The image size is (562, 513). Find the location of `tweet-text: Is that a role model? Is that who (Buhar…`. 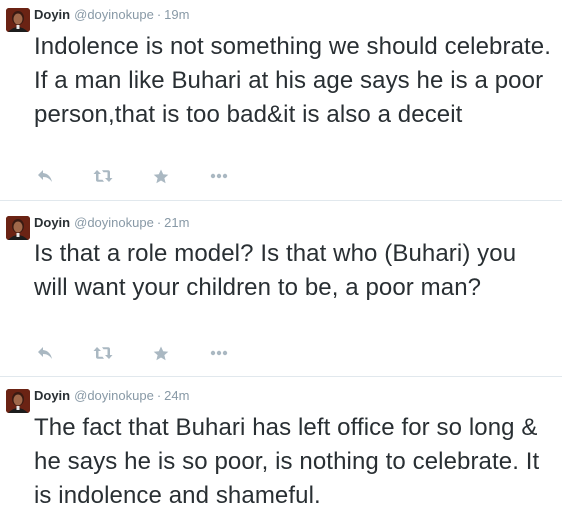

tweet-text: Is that a role model? Is that who (Buhar… is located at coordinates (275, 270).